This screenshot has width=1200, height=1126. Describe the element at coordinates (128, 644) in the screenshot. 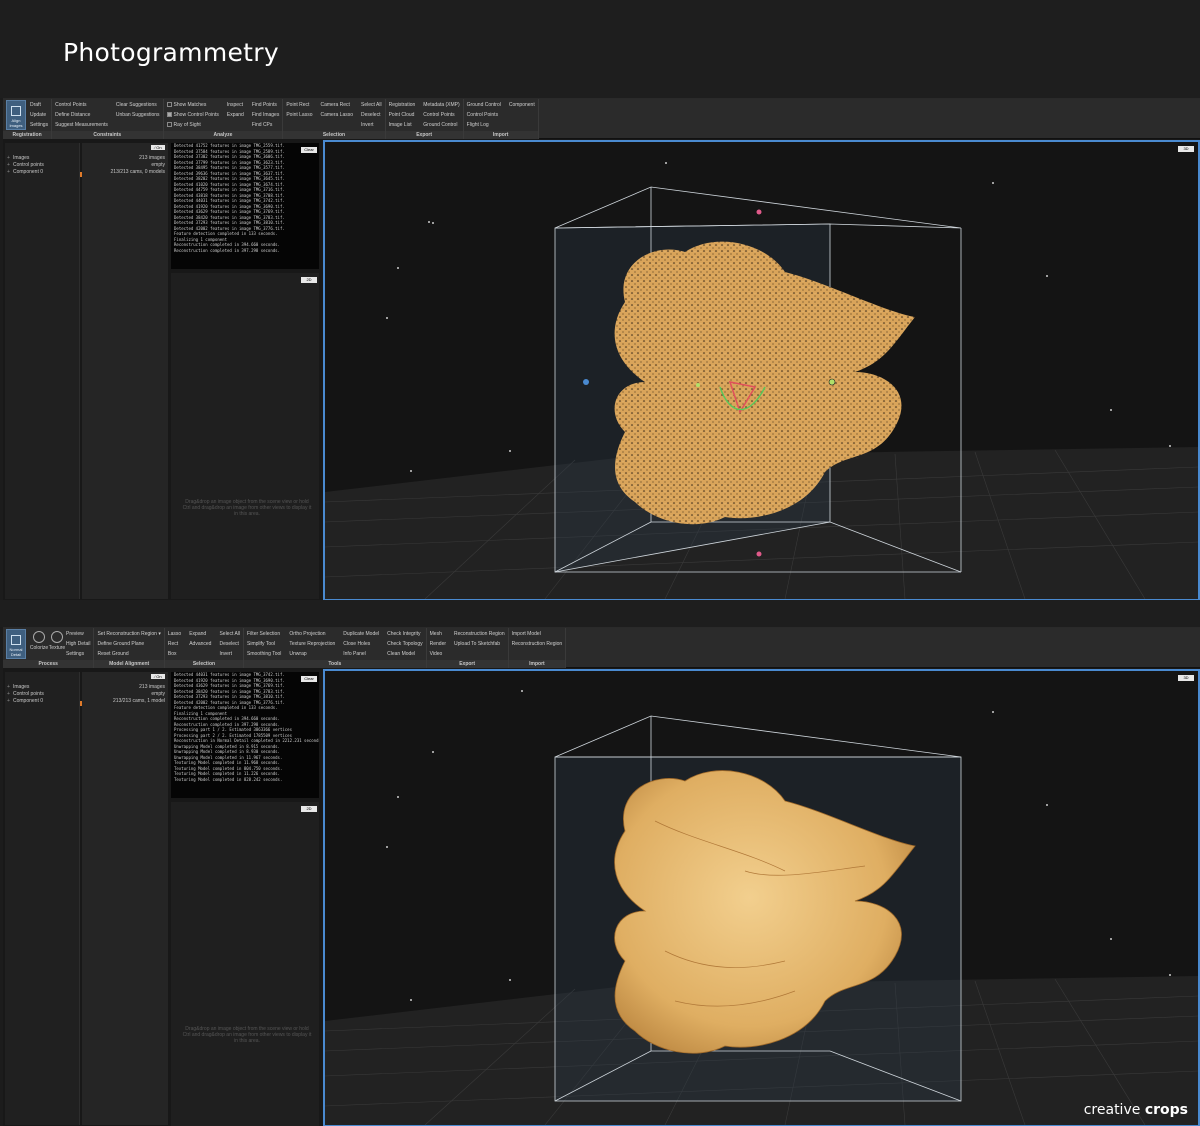

I see `ribbon-item: Define Ground Plane` at that location.